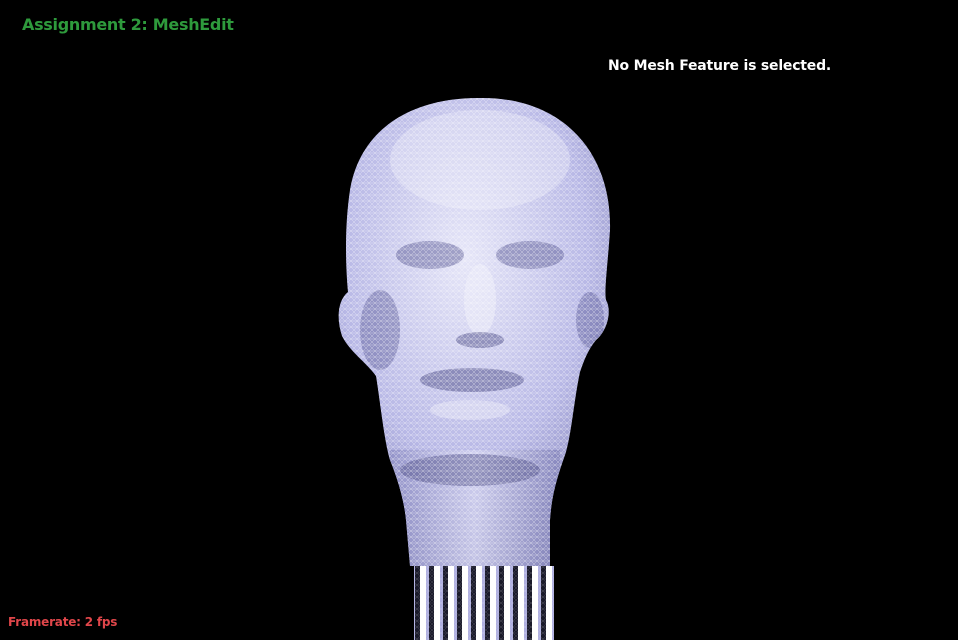 The image size is (958, 640). Describe the element at coordinates (484, 603) in the screenshot. I see `mesh-neck-cylinder` at that location.